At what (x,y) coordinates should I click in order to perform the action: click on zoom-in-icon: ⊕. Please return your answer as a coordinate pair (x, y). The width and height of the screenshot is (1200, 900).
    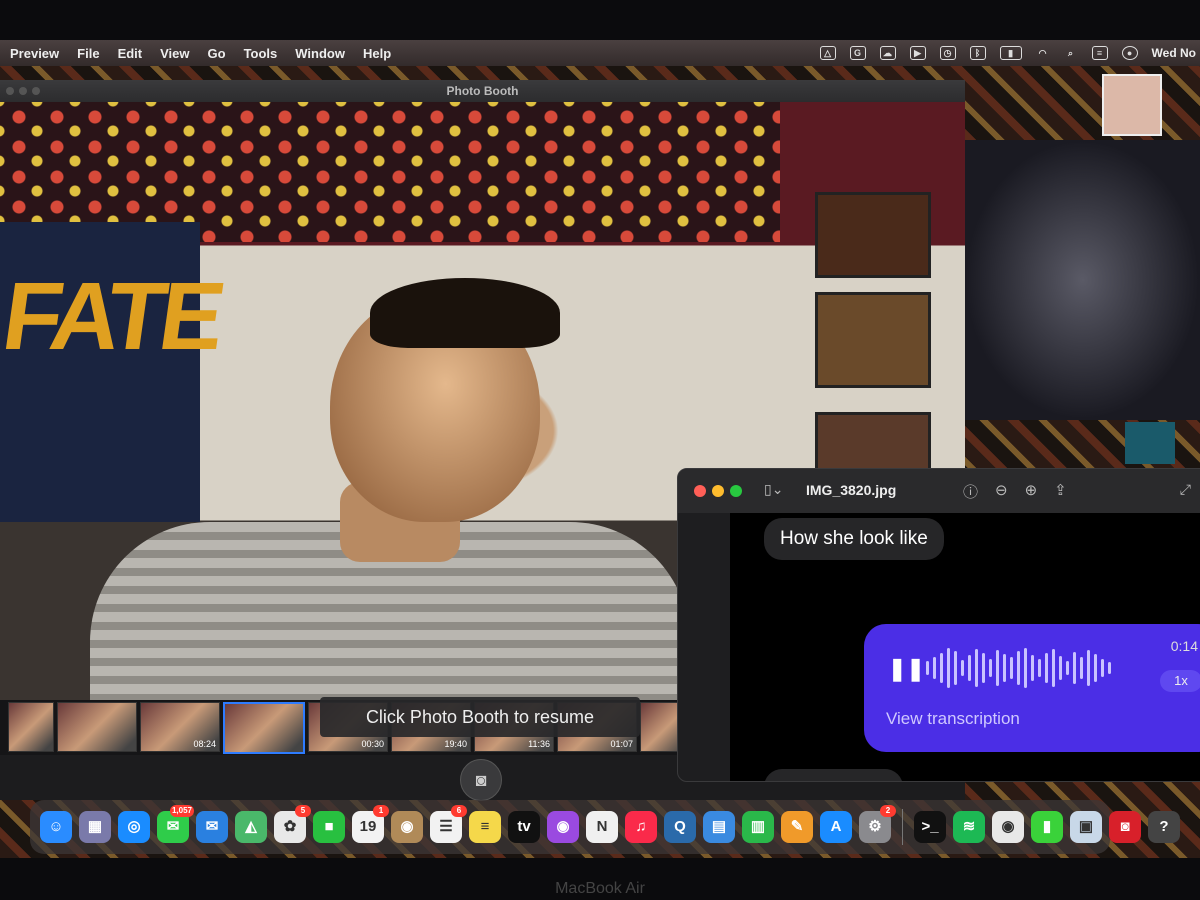
    Looking at the image, I should click on (1031, 491).